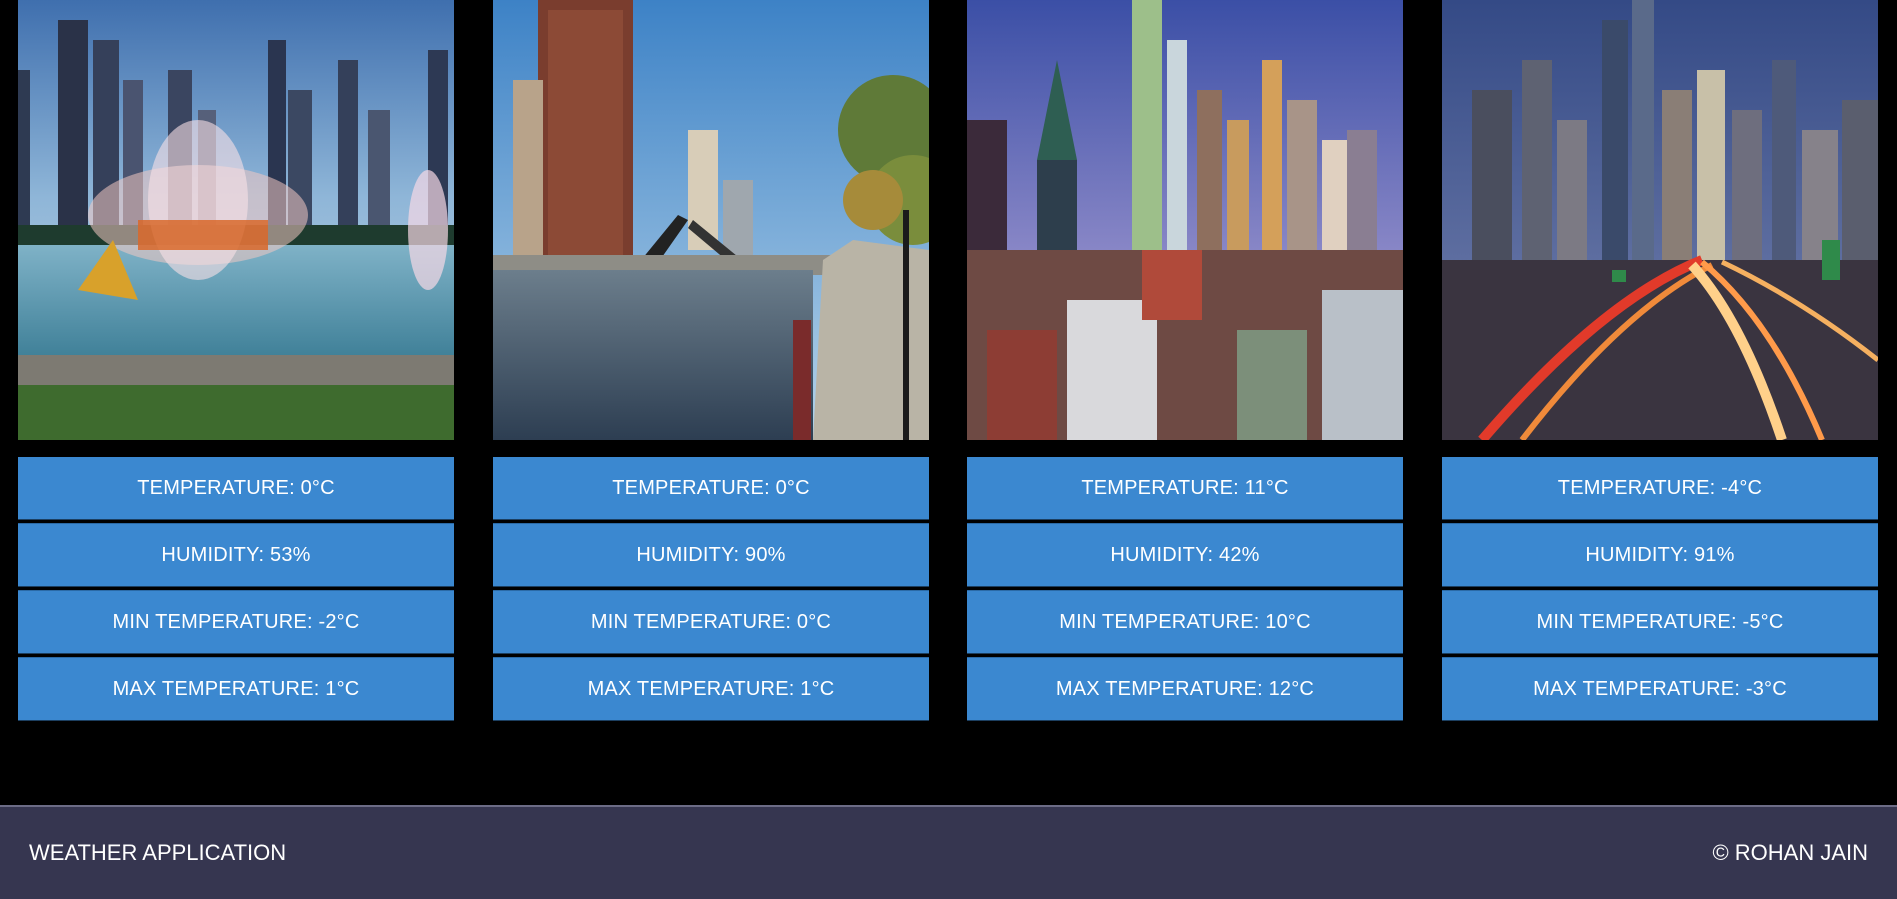 This screenshot has width=1897, height=899. I want to click on chicago-skyline-fountain-photo, so click(236, 220).